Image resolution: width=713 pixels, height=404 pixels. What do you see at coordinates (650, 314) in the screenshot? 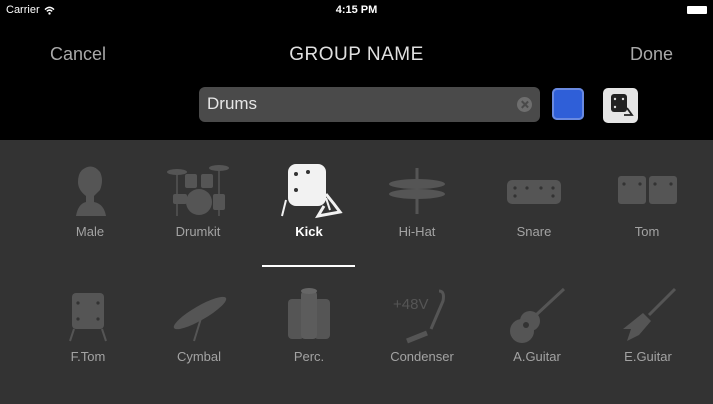
I see `electric-guitar-icon` at bounding box center [650, 314].